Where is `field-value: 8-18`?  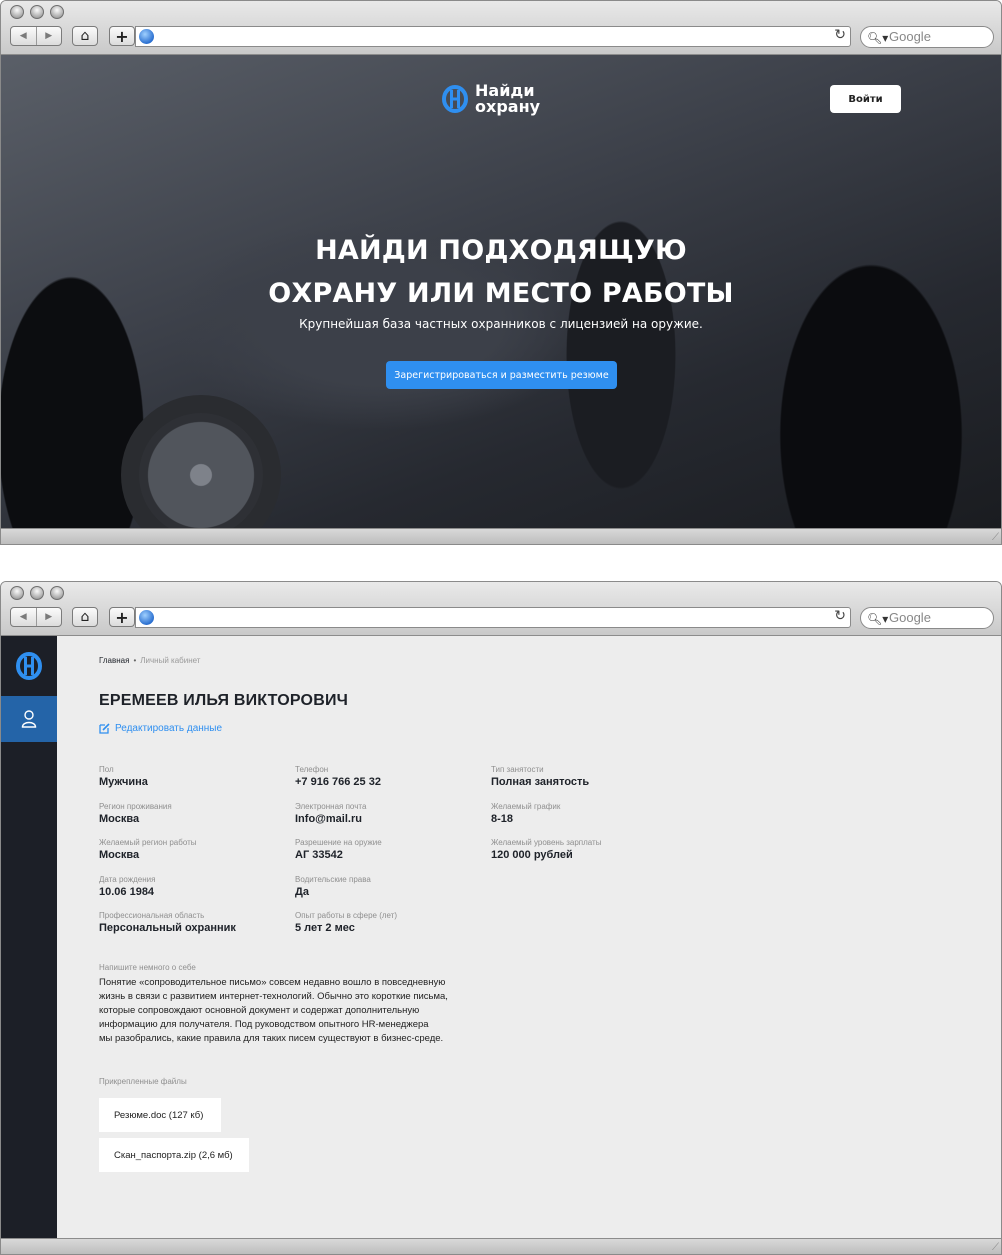 field-value: 8-18 is located at coordinates (502, 818).